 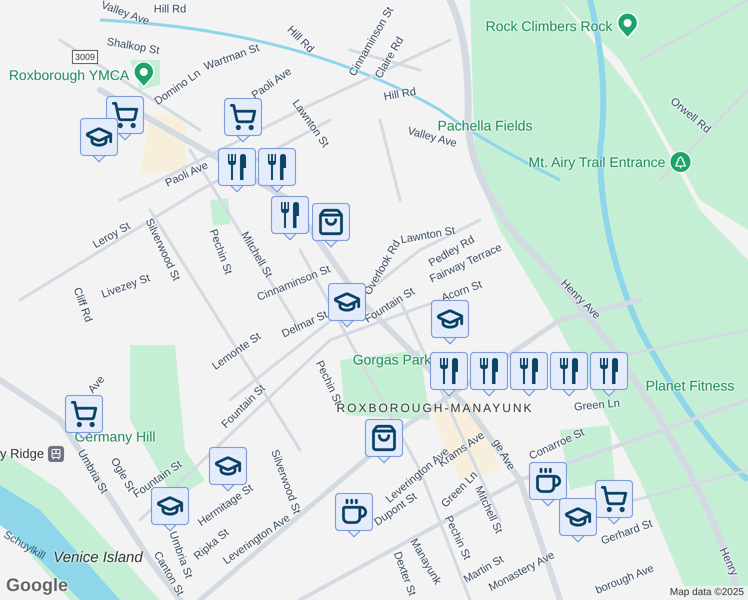 I want to click on route-shield: 3009, so click(x=85, y=57).